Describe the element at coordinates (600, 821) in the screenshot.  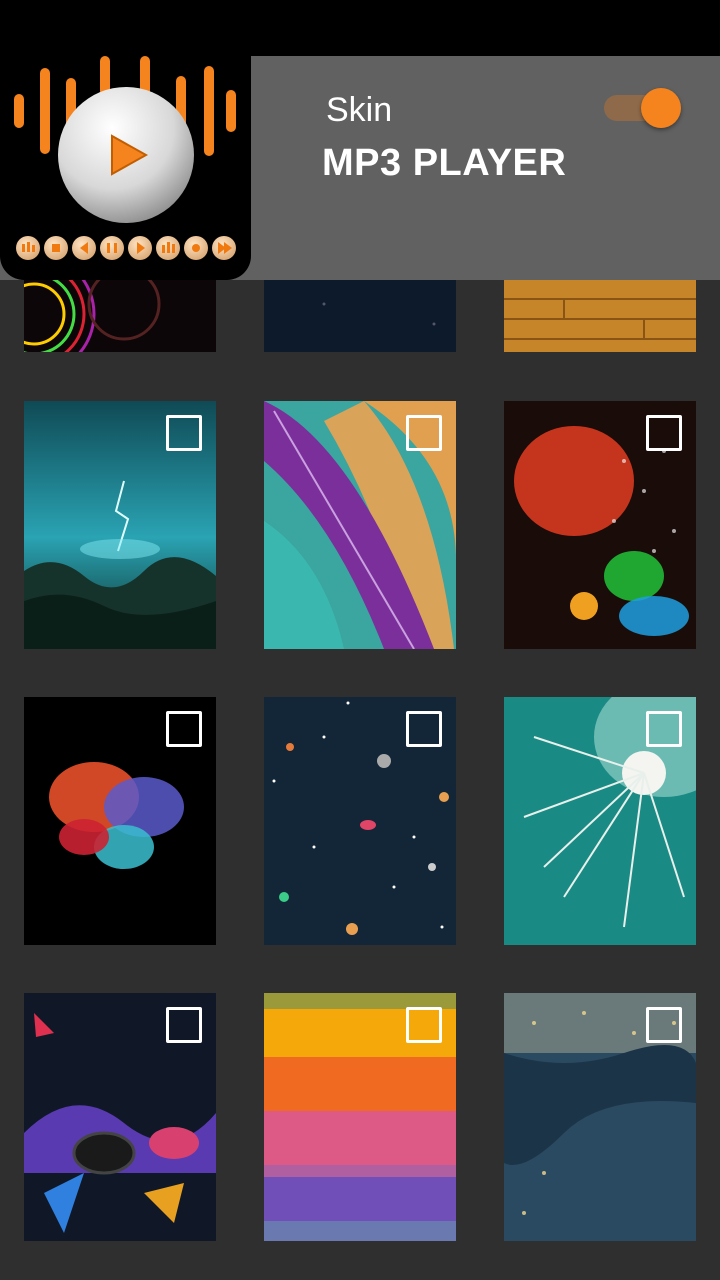
I see `dandelion-thumbnail` at that location.